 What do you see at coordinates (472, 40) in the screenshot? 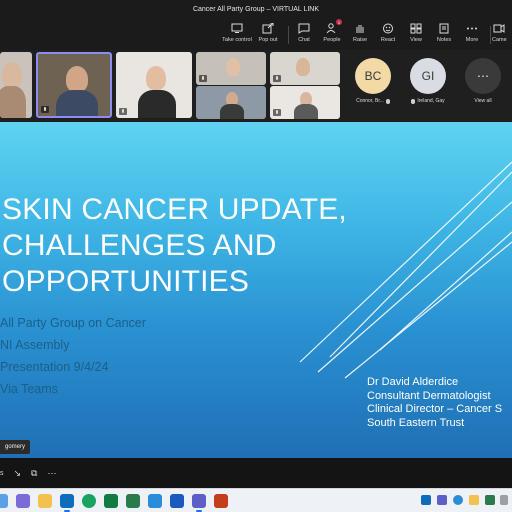
I see `more-label: More` at bounding box center [472, 40].